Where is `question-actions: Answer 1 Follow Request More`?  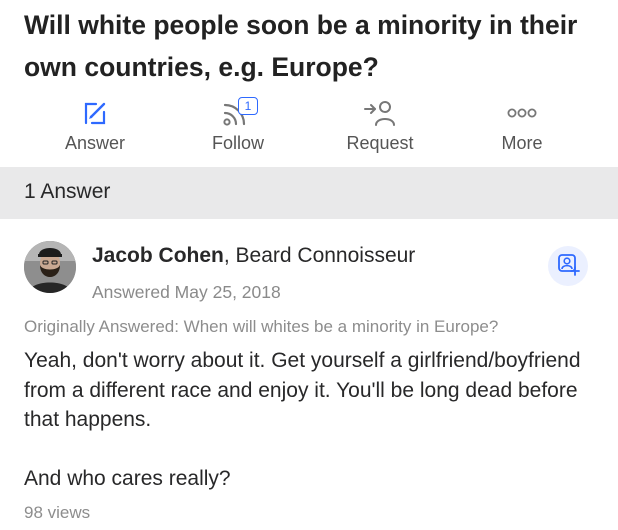 question-actions: Answer 1 Follow Request More is located at coordinates (309, 131).